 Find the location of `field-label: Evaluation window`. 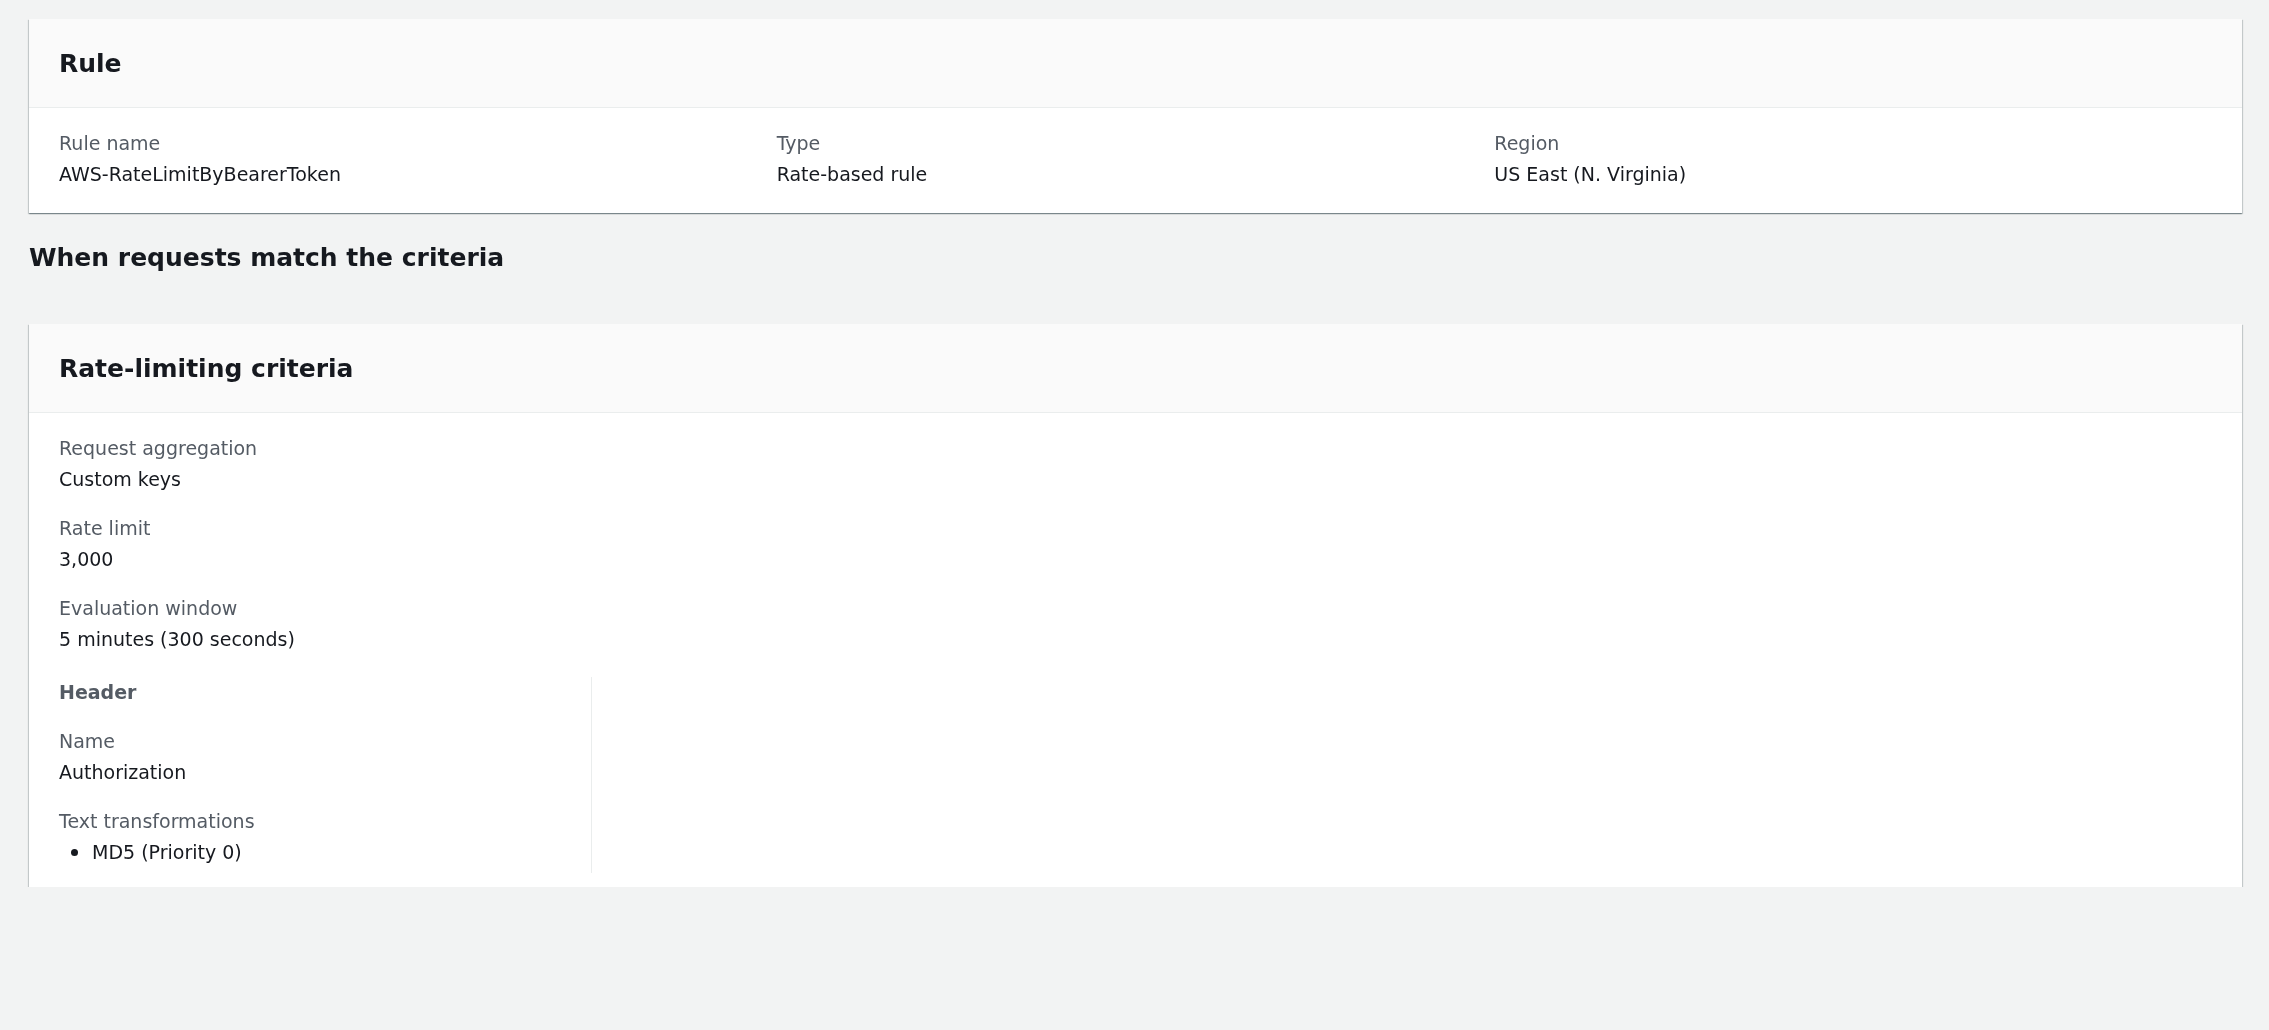

field-label: Evaluation window is located at coordinates (148, 608).